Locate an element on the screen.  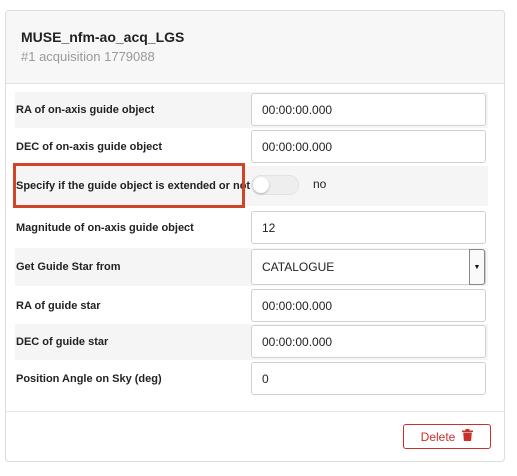
delete-button: Delete is located at coordinates (447, 436).